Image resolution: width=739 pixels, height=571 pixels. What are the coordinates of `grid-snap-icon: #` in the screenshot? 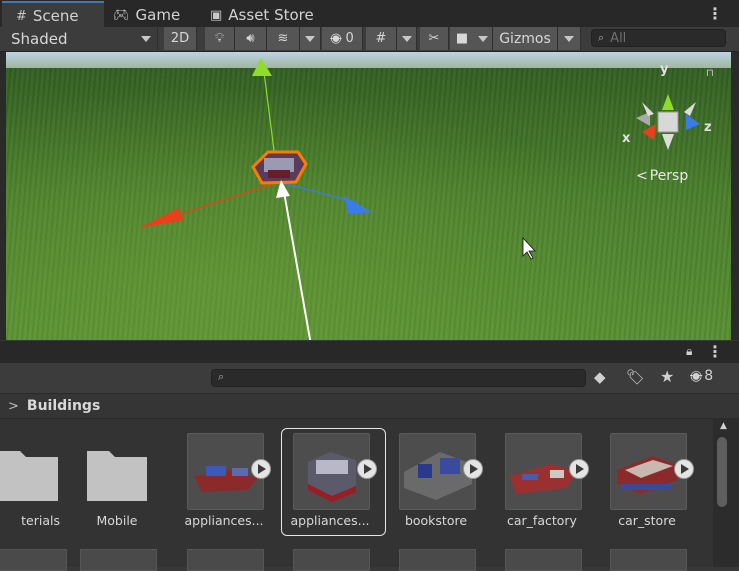 It's located at (381, 38).